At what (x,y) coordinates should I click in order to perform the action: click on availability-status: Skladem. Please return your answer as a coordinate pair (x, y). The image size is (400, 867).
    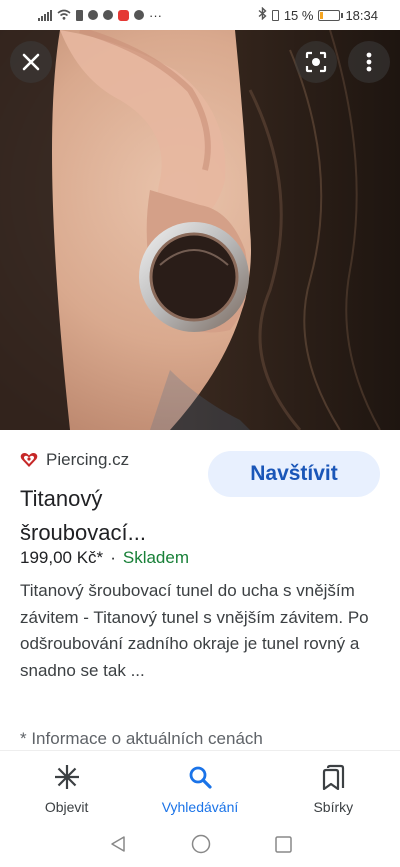
    Looking at the image, I should click on (155, 557).